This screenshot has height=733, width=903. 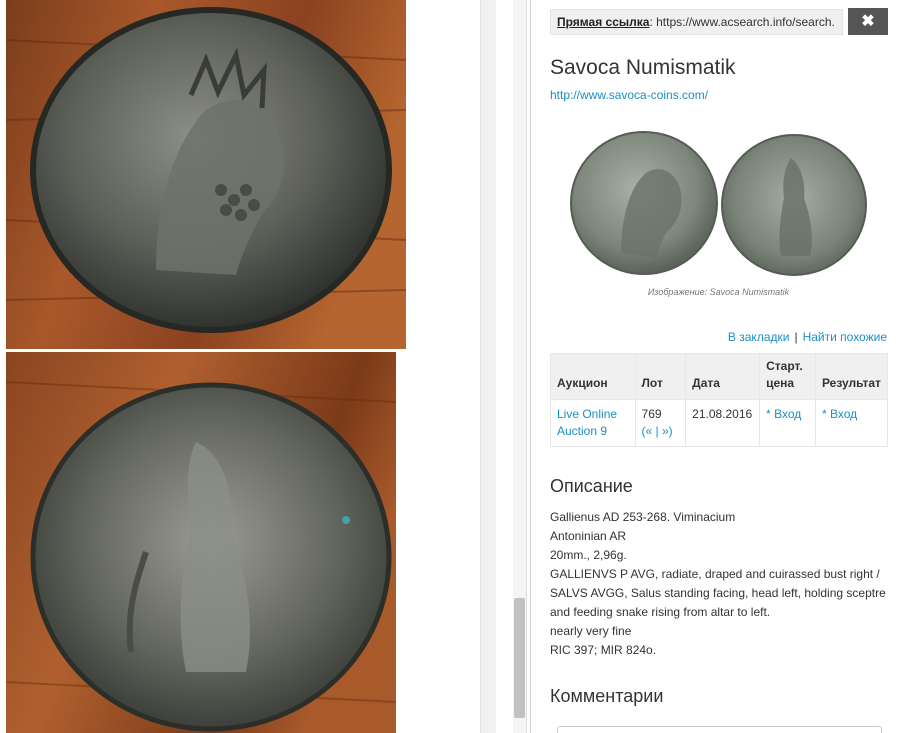 What do you see at coordinates (851, 423) in the screenshot?
I see `cell-result: * Вход` at bounding box center [851, 423].